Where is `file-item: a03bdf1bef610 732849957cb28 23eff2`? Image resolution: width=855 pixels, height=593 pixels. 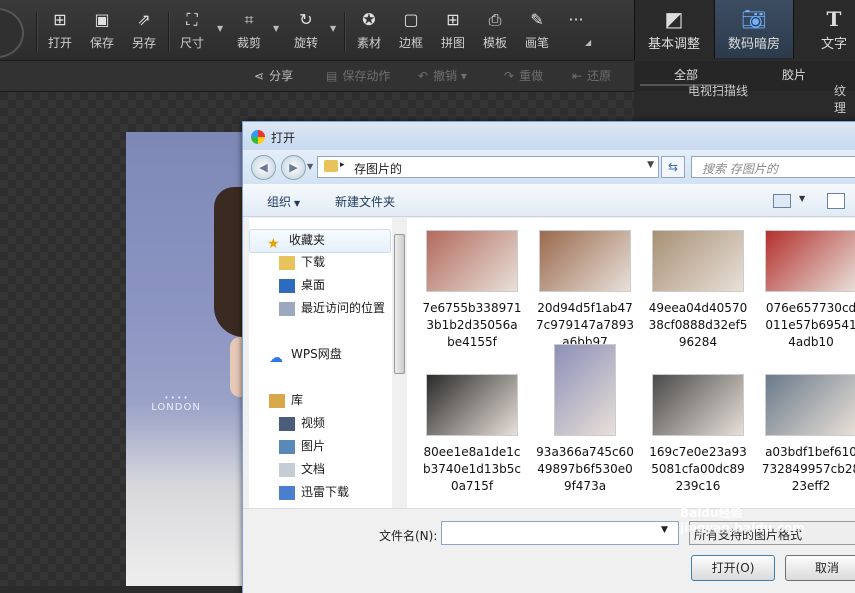
file-item: a03bdf1bef610 732849957cb28 23eff2 is located at coordinates (805, 434).